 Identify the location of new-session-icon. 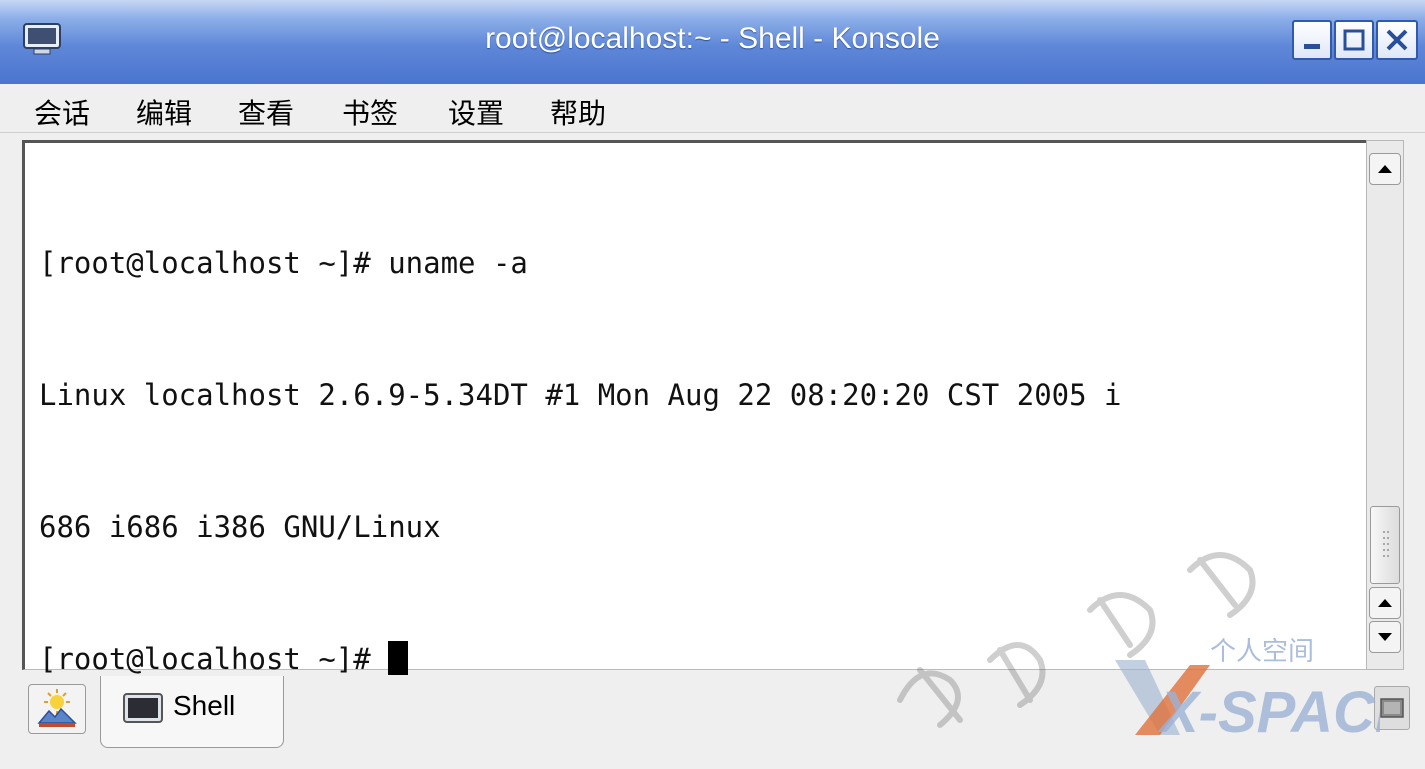
(57, 708).